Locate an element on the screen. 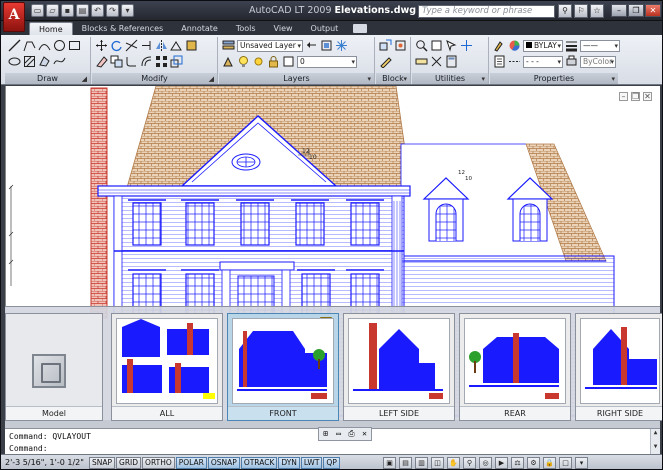 The height and width of the screenshot is (470, 663). fillet-icon is located at coordinates (131, 61).